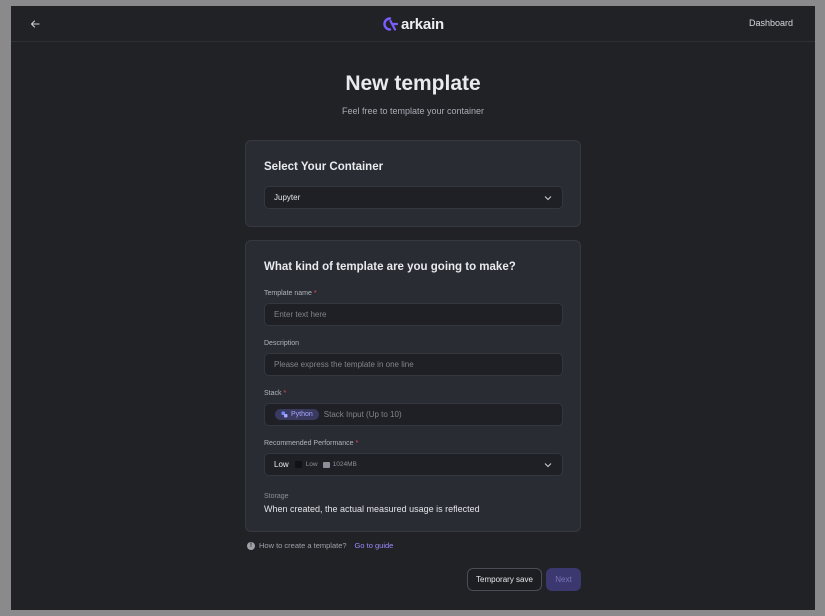 Image resolution: width=825 pixels, height=616 pixels. Describe the element at coordinates (391, 24) in the screenshot. I see `arkain-logo-icon` at that location.